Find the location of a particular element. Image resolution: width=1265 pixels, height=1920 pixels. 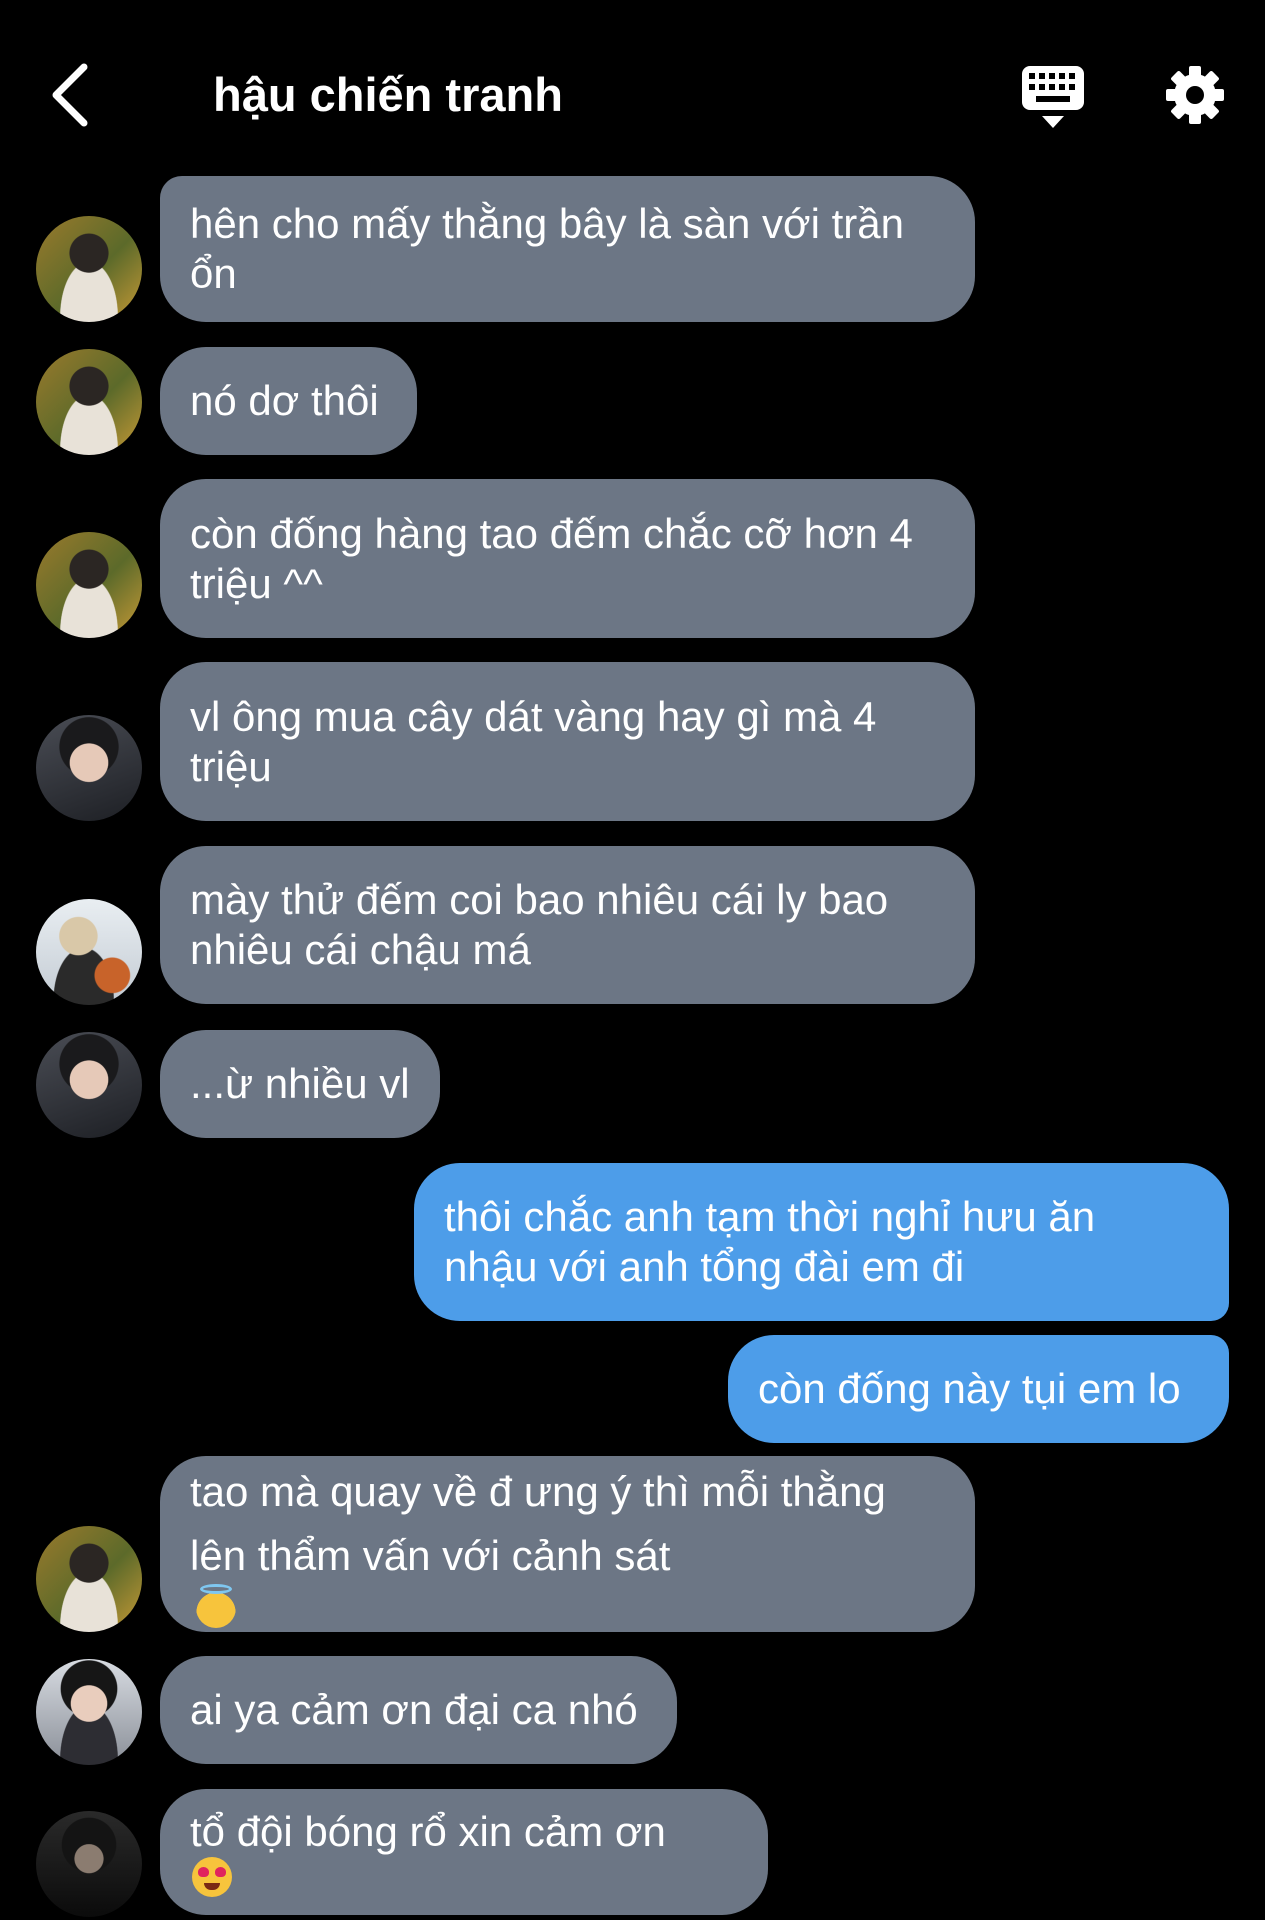

back-button is located at coordinates (70, 95).